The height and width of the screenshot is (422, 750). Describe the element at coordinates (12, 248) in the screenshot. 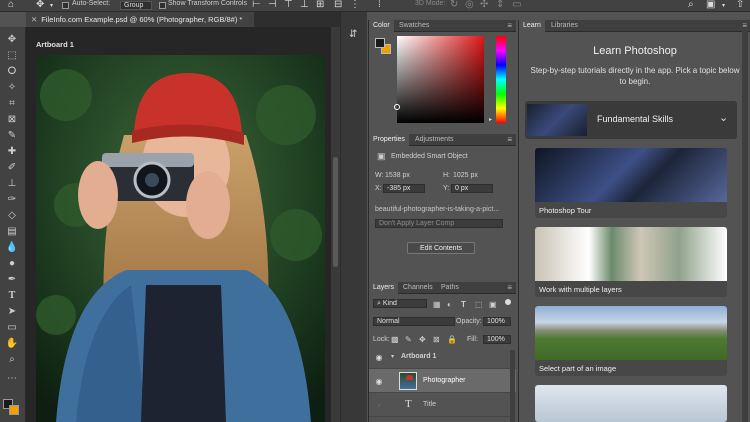

I see `blur-tool-icon: 💧` at that location.